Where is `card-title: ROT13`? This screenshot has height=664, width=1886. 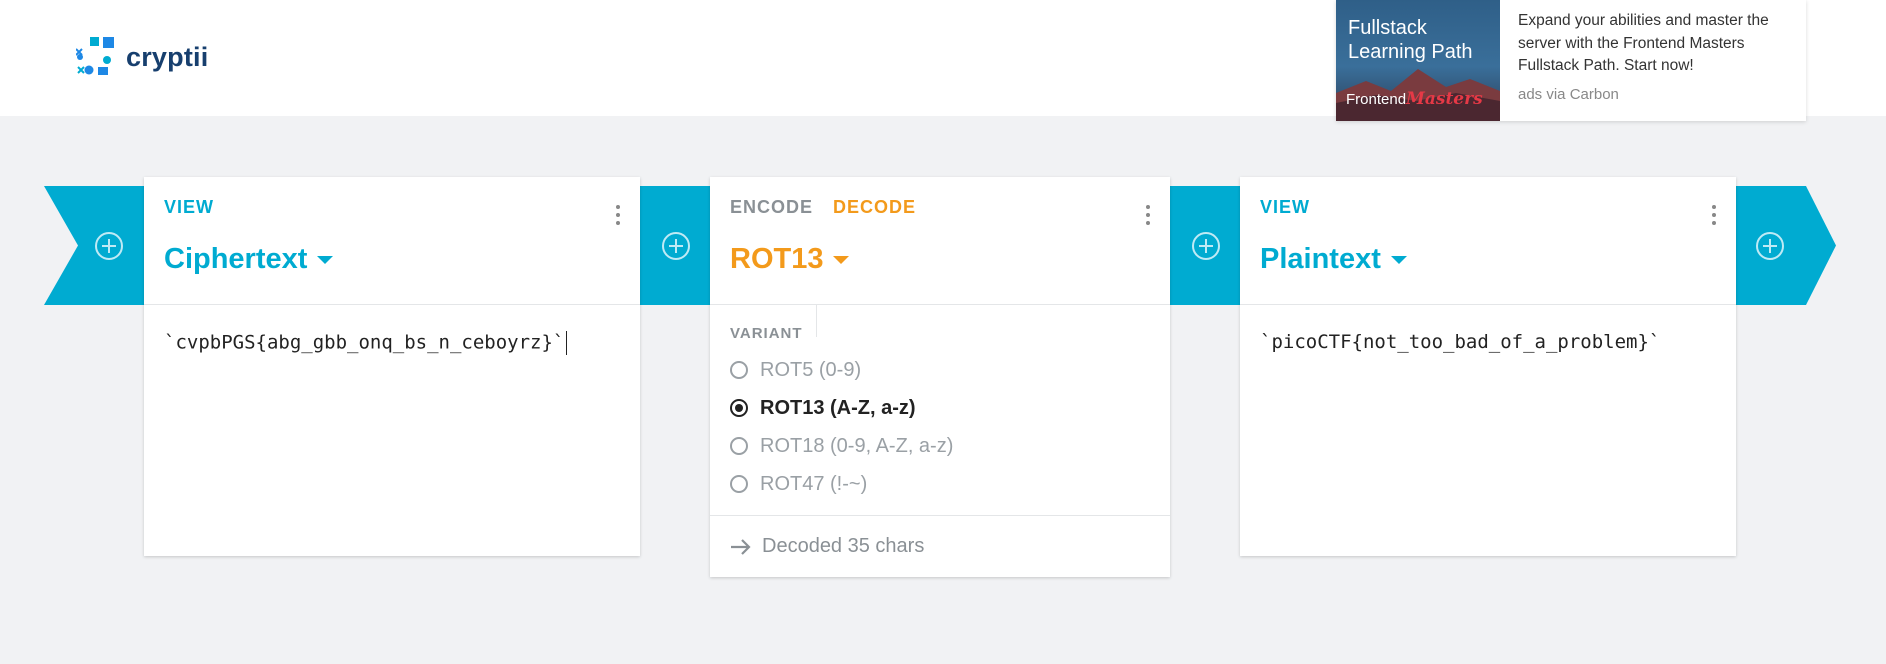
card-title: ROT13 is located at coordinates (777, 259).